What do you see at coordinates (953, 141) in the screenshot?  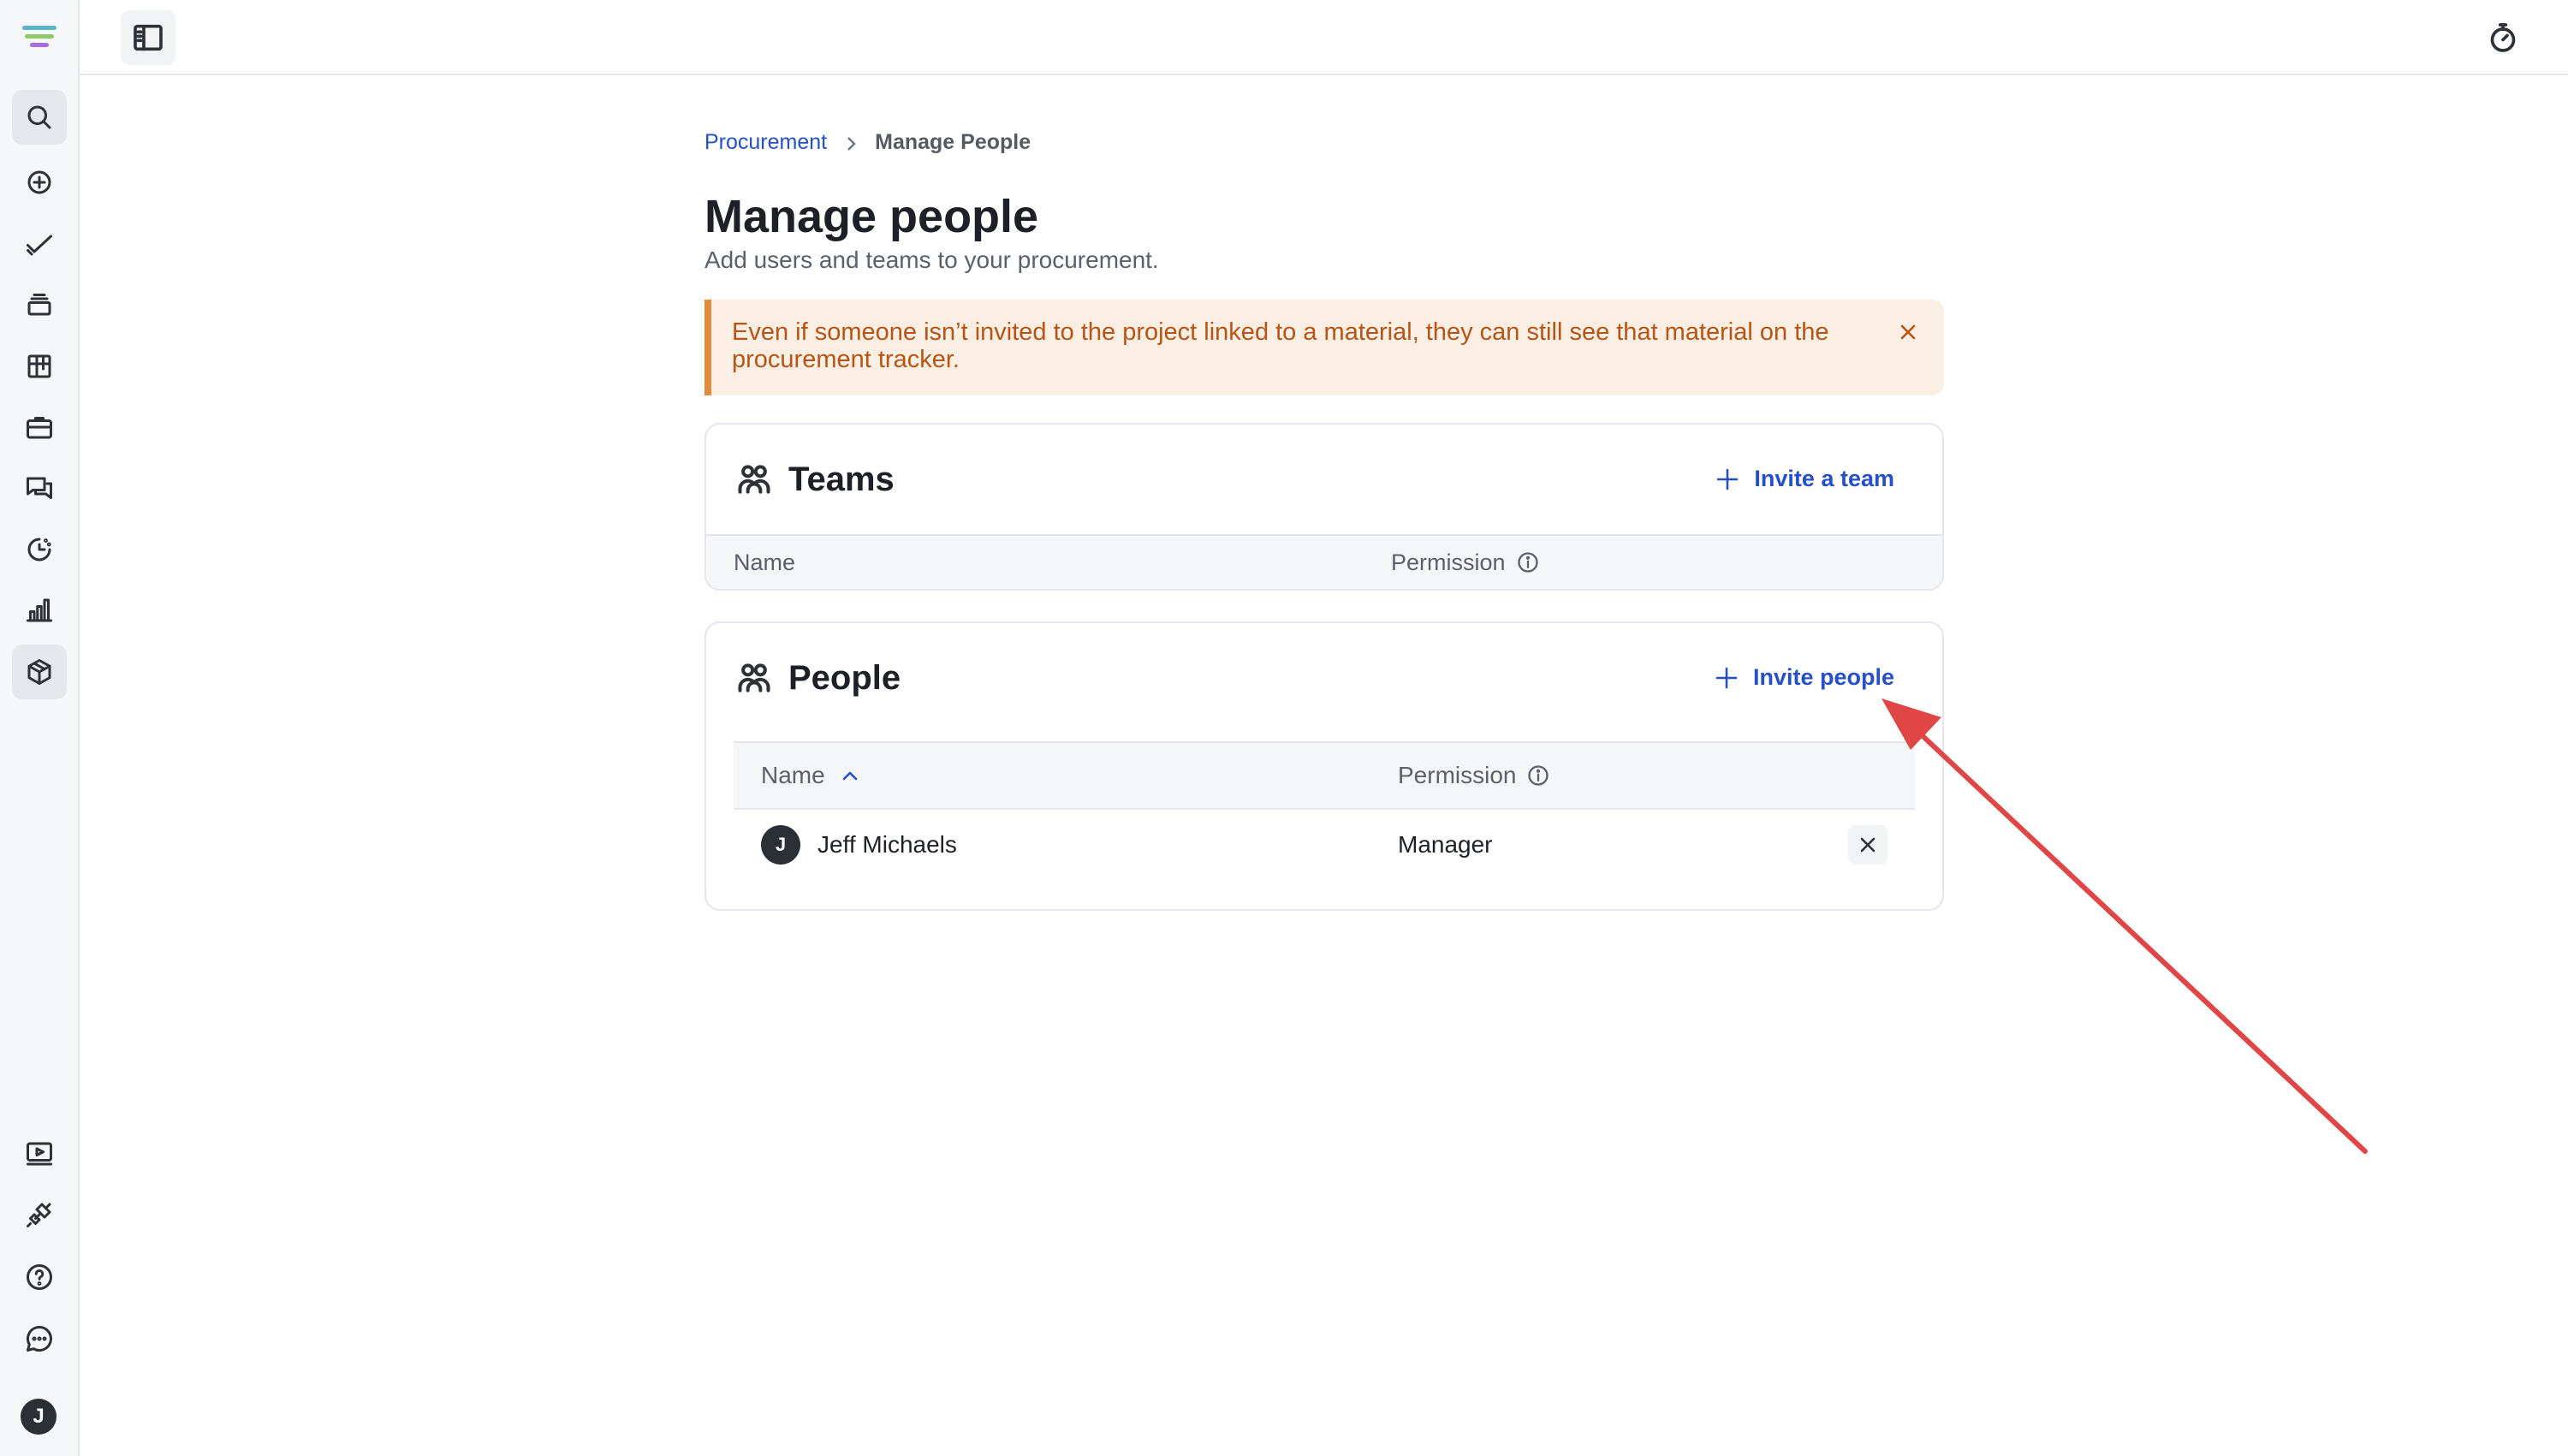 I see `breadcrumb-current: Manage People` at bounding box center [953, 141].